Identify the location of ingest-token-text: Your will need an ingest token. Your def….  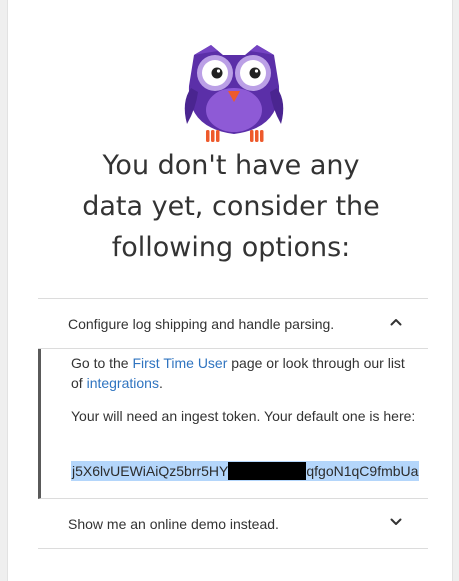
(243, 416).